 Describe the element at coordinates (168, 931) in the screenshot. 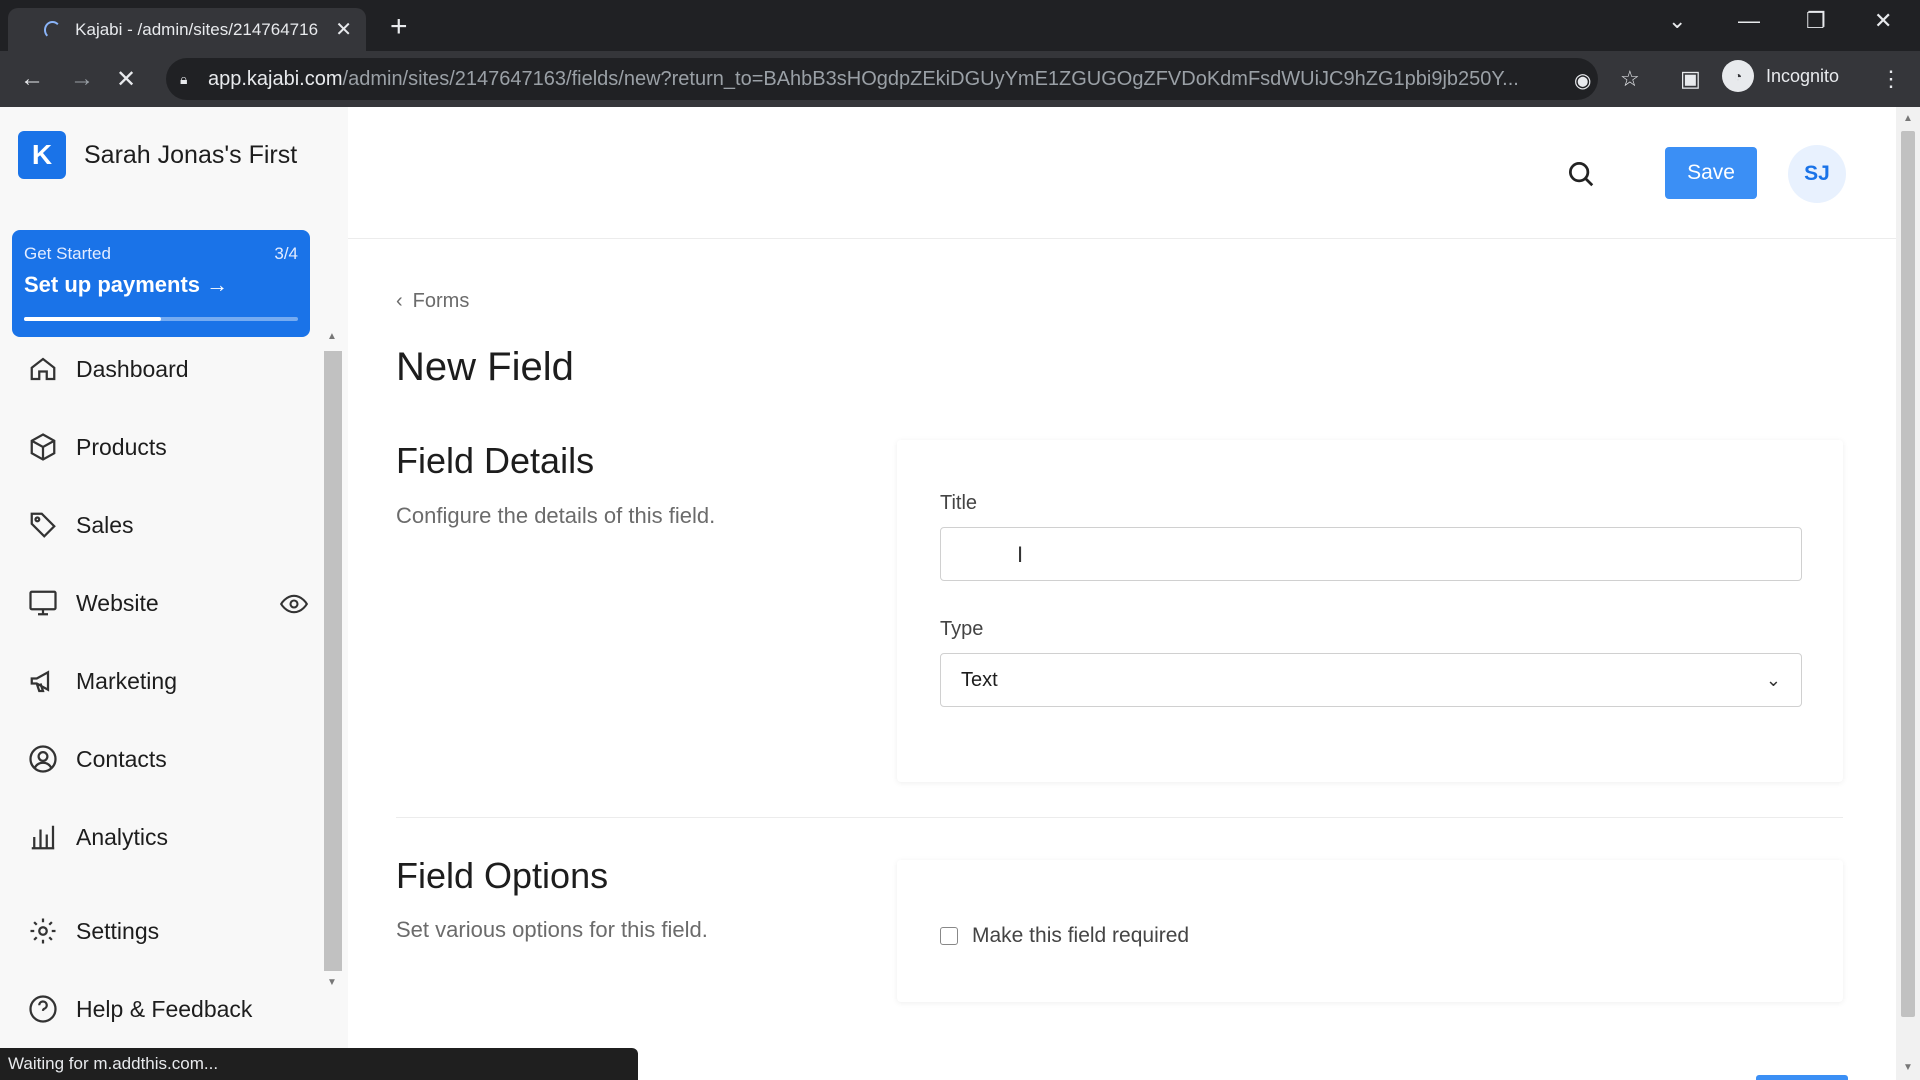

I see `sidebar-item-settings: Settings` at that location.